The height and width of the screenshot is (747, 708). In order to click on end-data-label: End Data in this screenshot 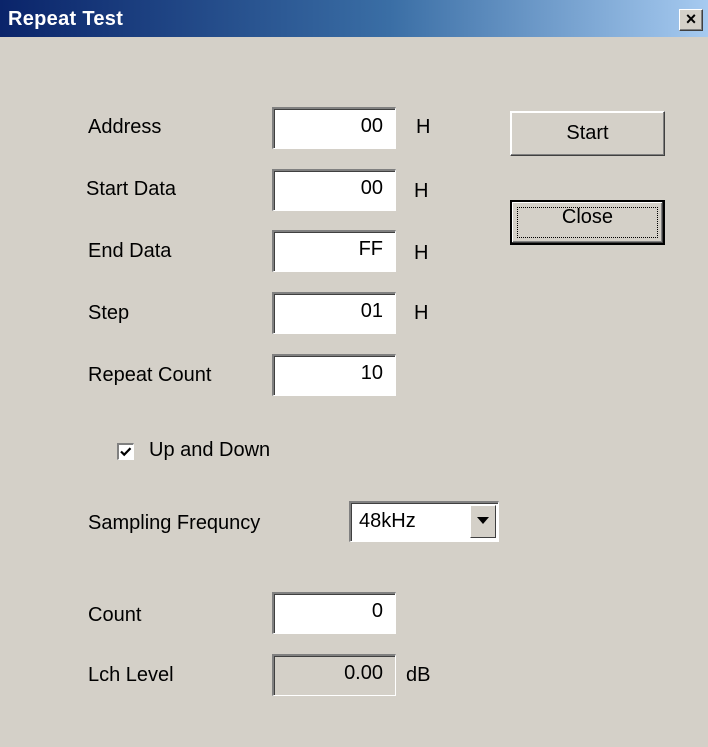, I will do `click(130, 251)`.